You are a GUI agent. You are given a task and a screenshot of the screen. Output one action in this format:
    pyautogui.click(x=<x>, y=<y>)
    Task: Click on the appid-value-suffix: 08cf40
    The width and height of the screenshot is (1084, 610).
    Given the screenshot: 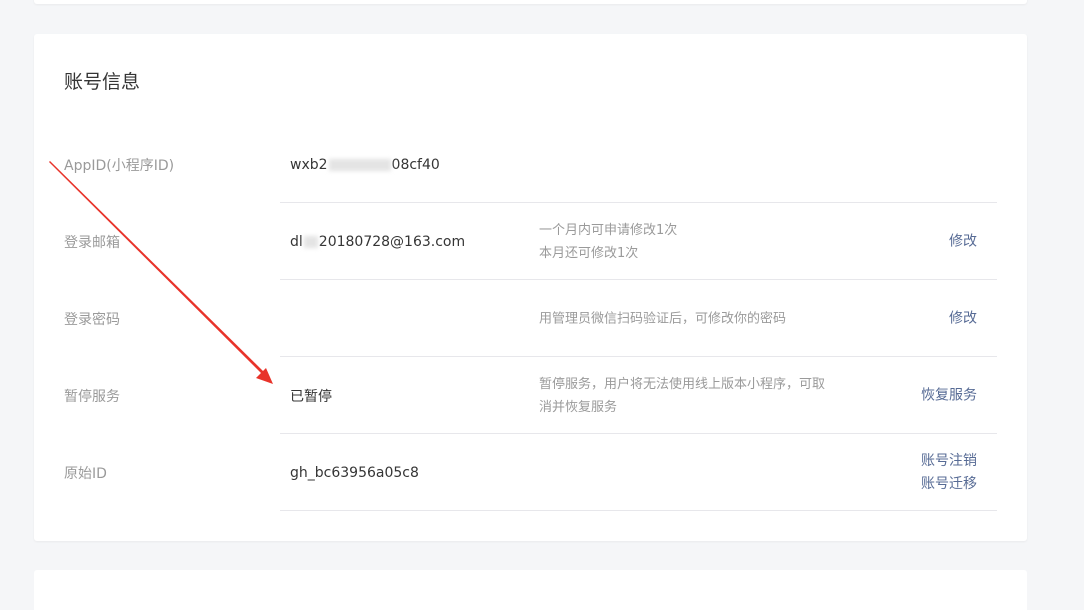 What is the action you would take?
    pyautogui.click(x=415, y=164)
    